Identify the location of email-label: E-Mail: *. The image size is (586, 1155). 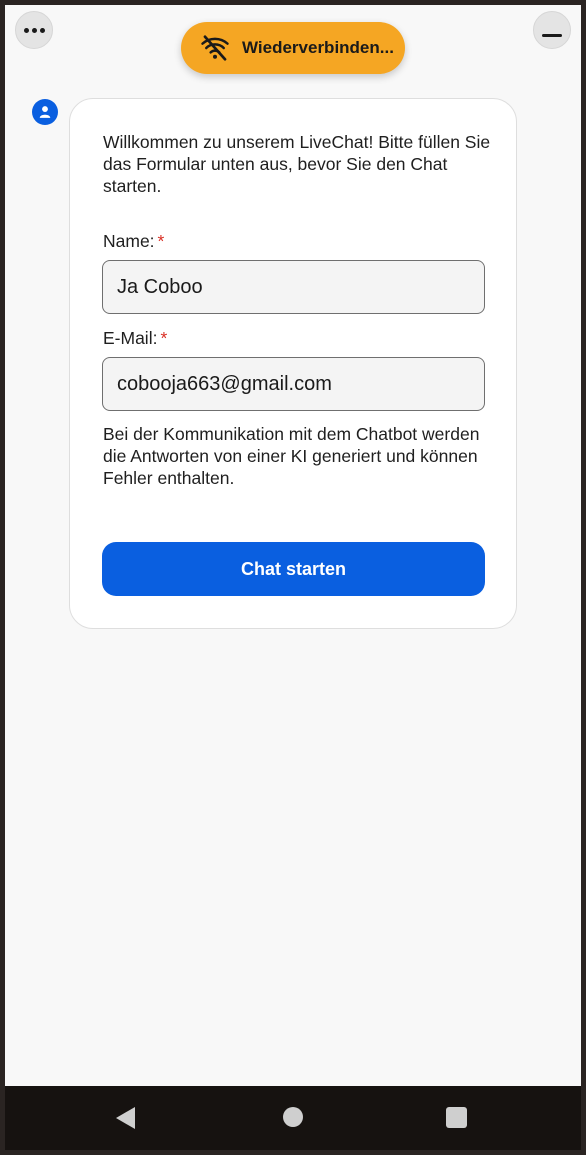
(135, 338).